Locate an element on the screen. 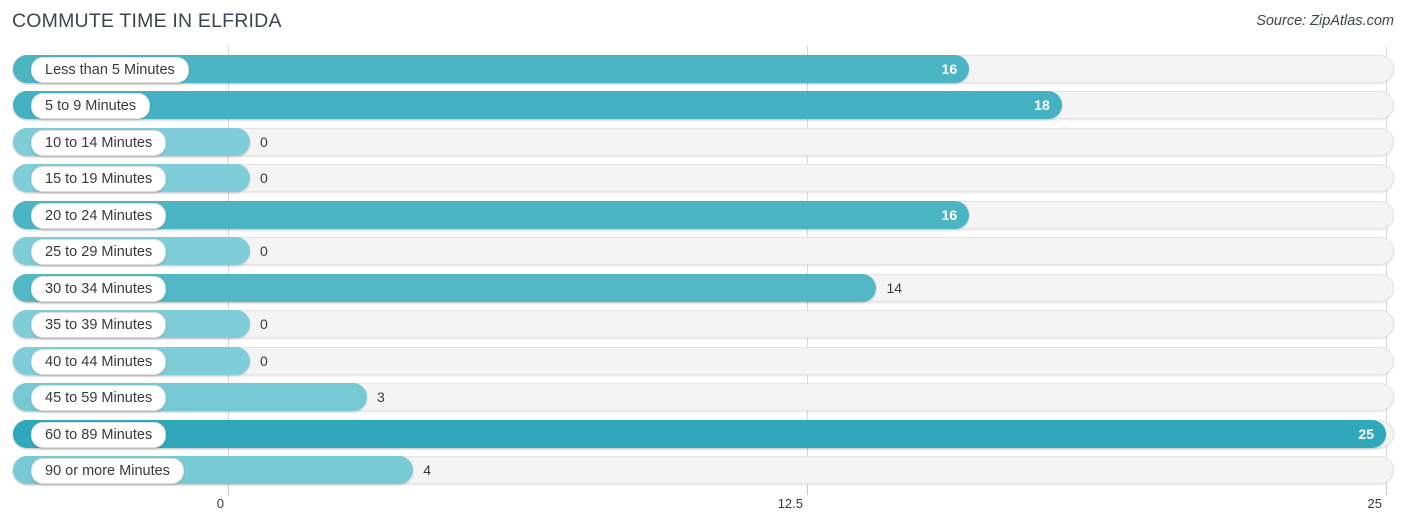  axis-tick-label: 25 is located at coordinates (1374, 503).